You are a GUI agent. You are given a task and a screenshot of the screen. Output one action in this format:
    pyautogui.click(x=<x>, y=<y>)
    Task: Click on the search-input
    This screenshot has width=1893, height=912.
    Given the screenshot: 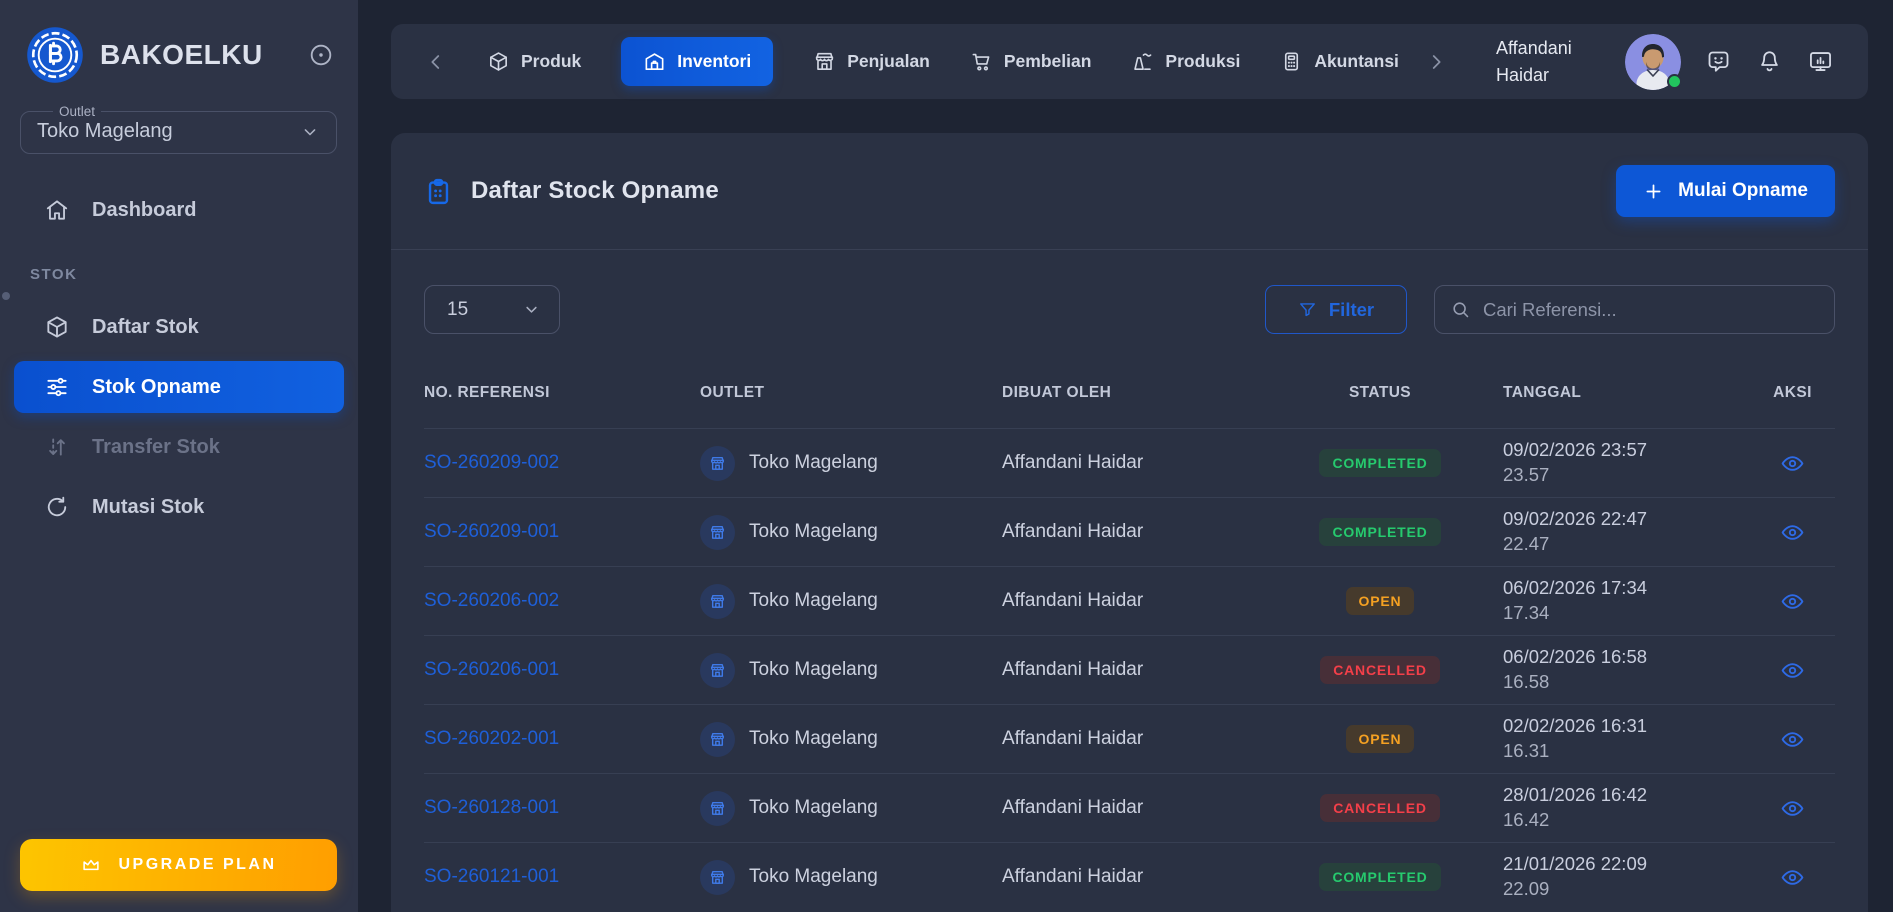 What is the action you would take?
    pyautogui.click(x=1634, y=309)
    